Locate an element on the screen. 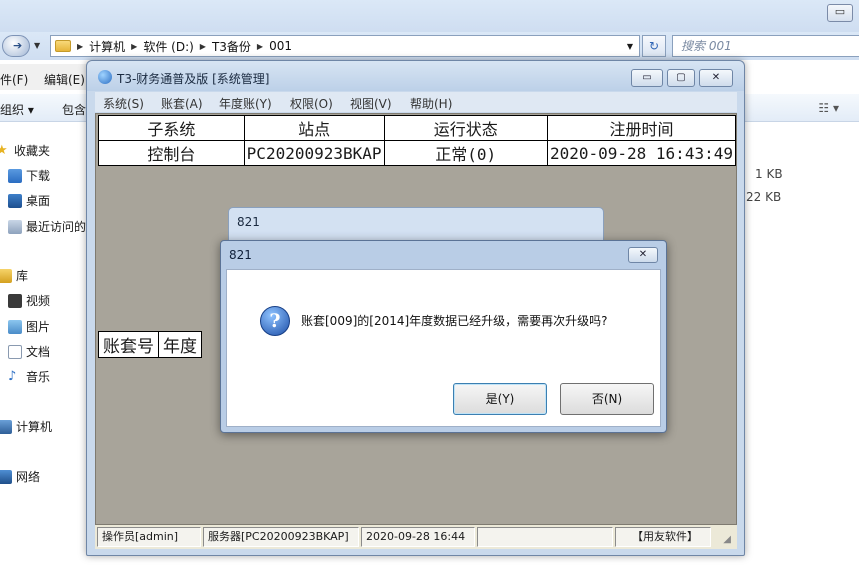 The height and width of the screenshot is (577, 859). app-icon is located at coordinates (105, 77).